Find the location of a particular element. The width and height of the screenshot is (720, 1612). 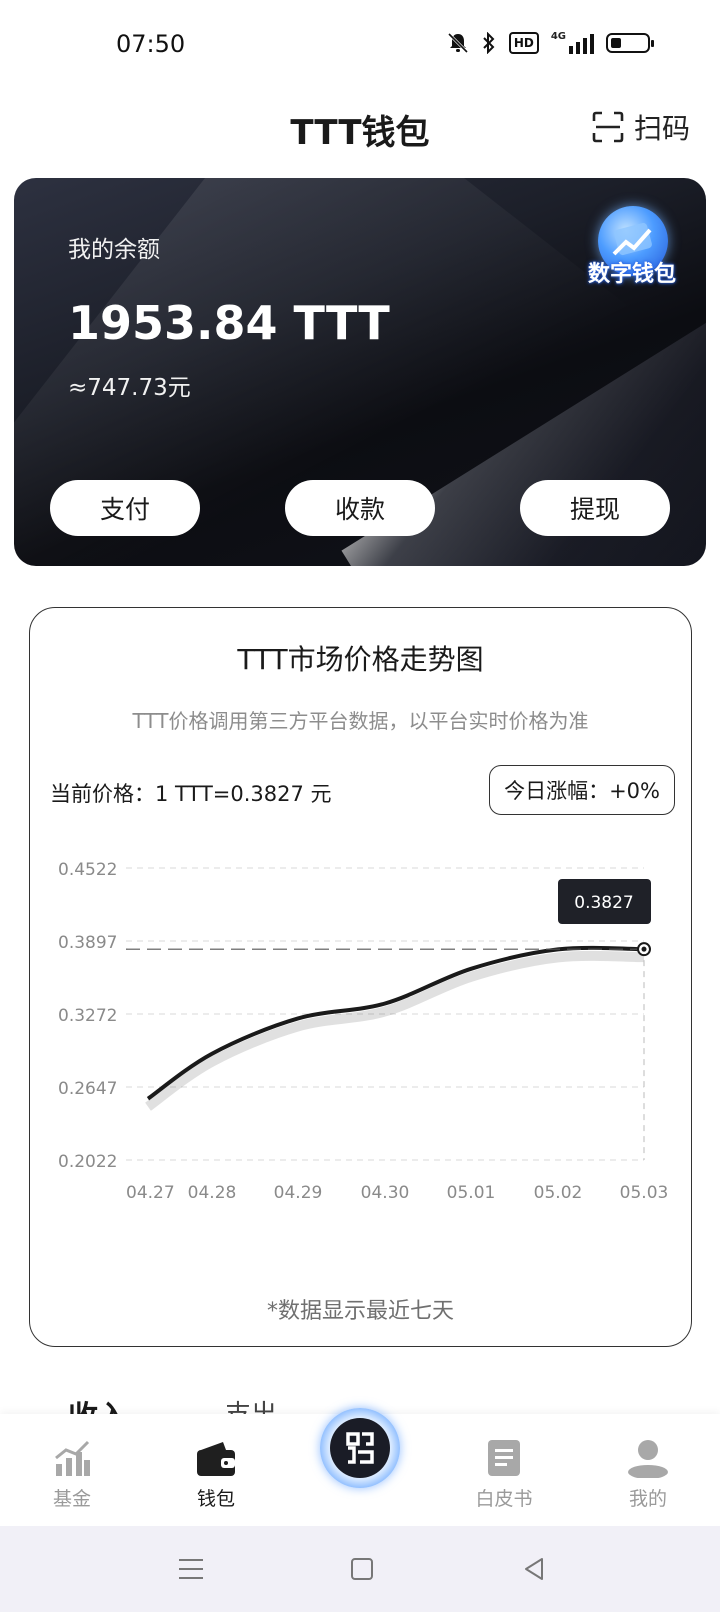

user-icon is located at coordinates (648, 1459).